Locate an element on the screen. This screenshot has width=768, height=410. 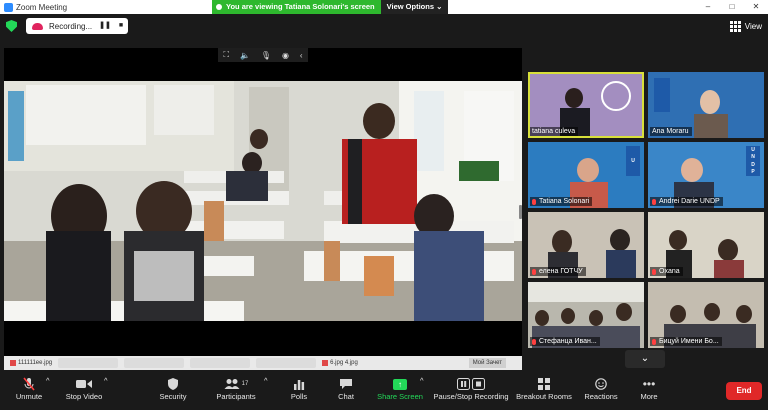
more-dots-icon: ••• is located at coordinates (649, 384).